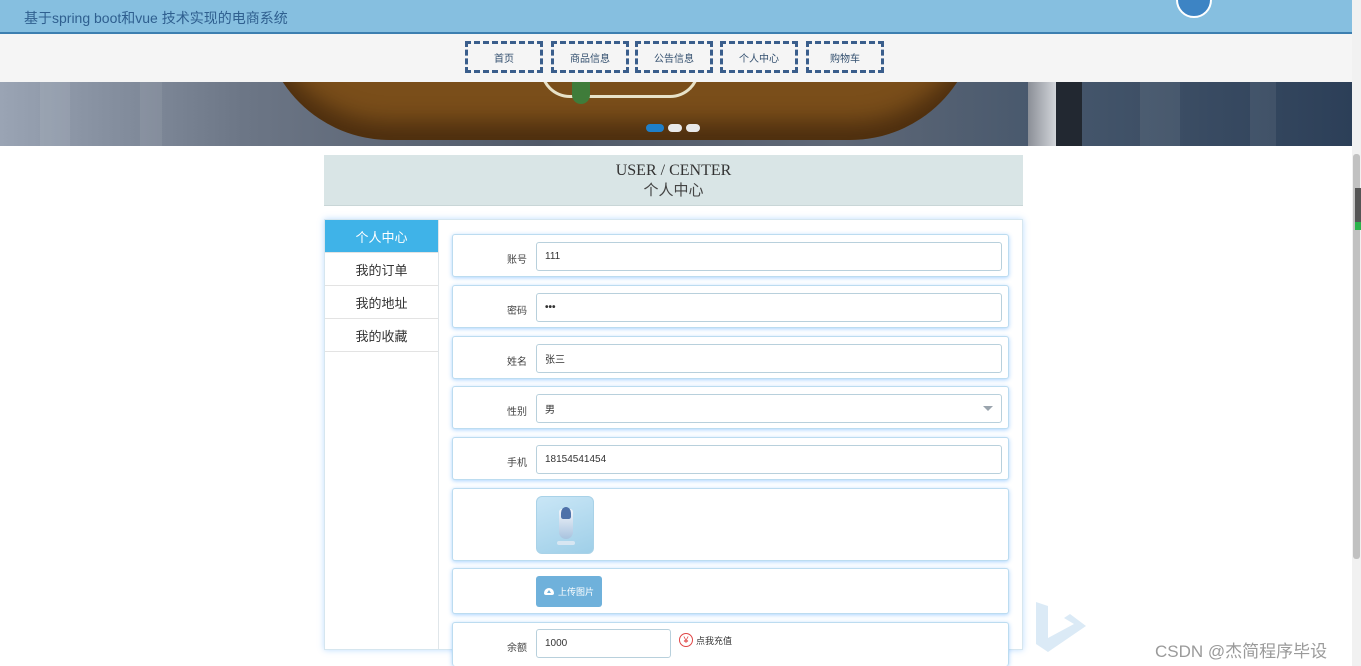  I want to click on recharge-link: ¥ 点我充值, so click(705, 640).